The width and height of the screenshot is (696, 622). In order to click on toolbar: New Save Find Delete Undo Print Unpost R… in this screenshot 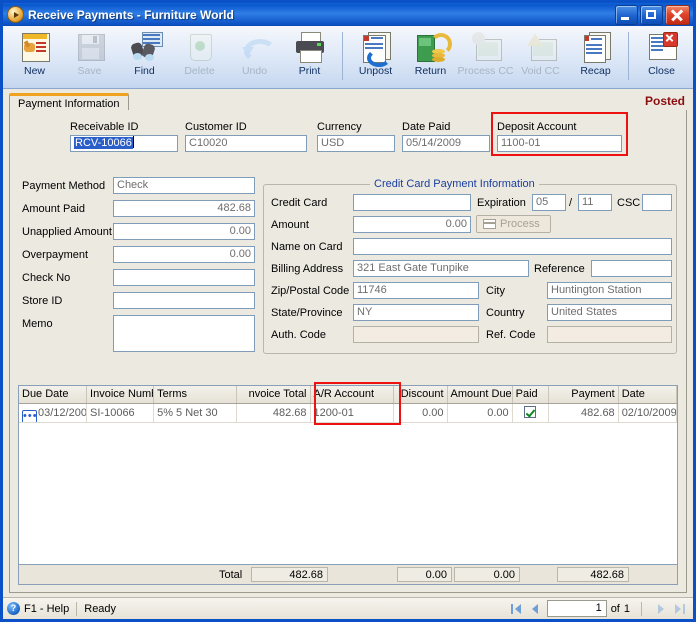, I will do `click(348, 57)`.